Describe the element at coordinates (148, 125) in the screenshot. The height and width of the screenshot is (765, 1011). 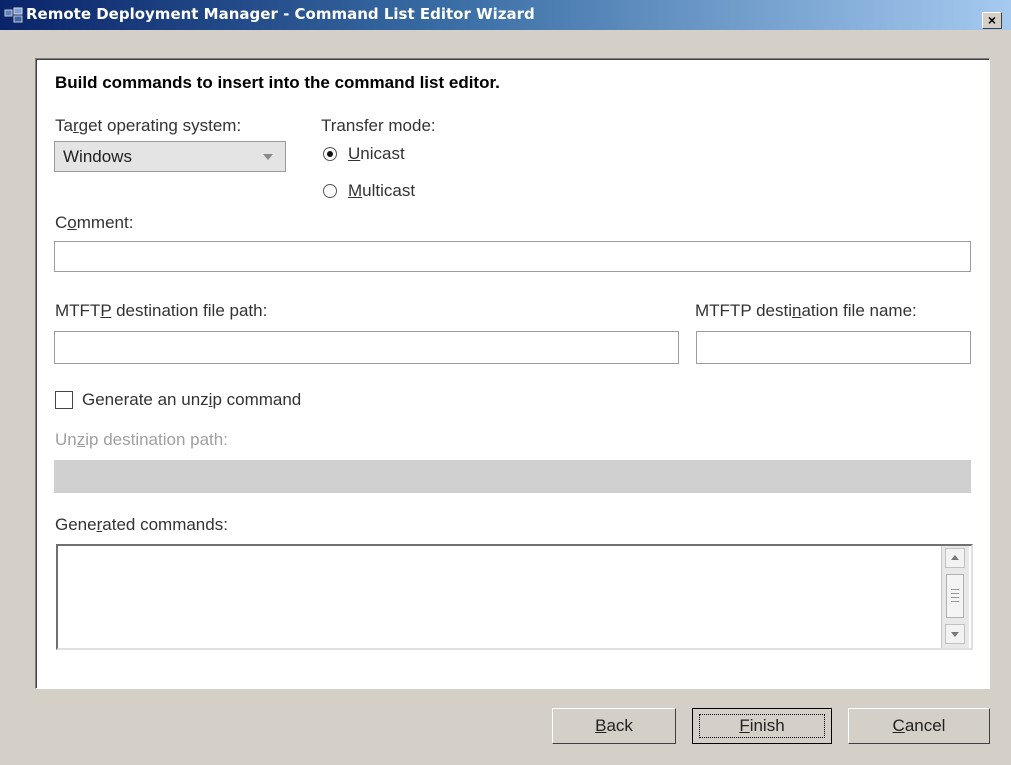
I see `target-os-label: Target operating system:` at that location.